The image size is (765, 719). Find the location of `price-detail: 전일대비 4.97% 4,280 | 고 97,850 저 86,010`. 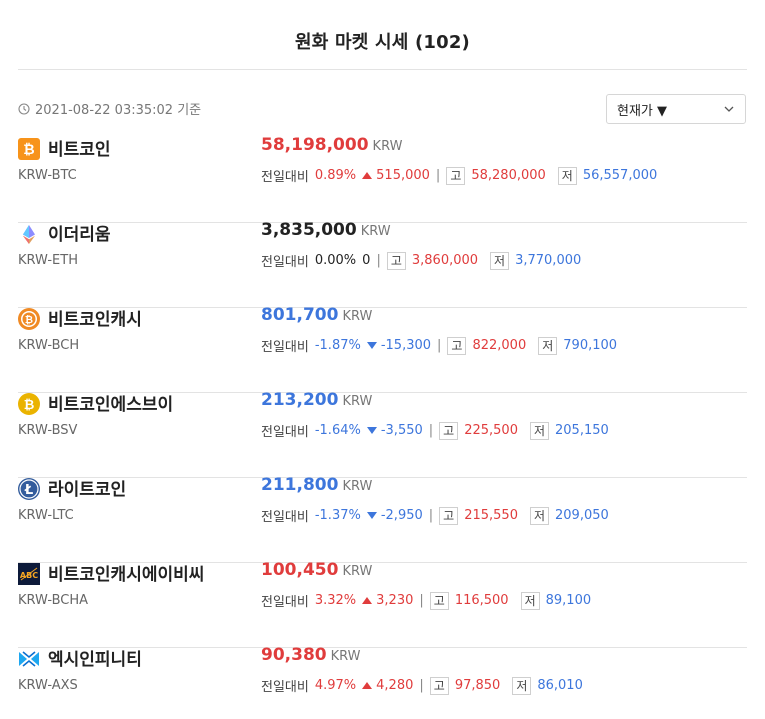

price-detail: 전일대비 4.97% 4,280 | 고 97,850 저 86,010 is located at coordinates (422, 685).